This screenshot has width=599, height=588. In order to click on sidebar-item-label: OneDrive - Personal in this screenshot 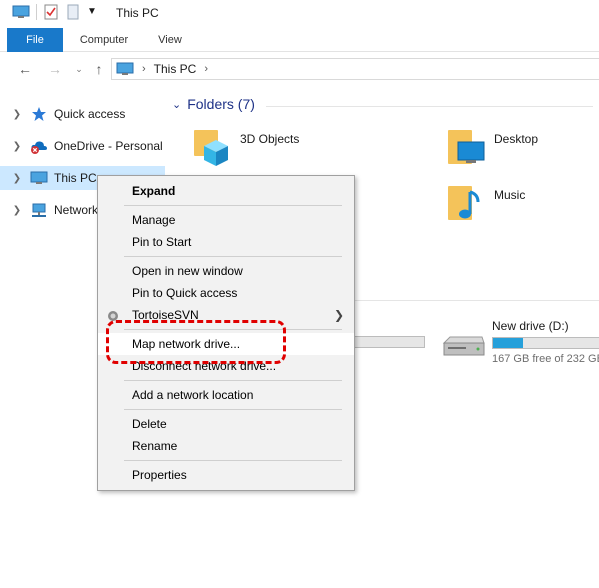, I will do `click(108, 146)`.